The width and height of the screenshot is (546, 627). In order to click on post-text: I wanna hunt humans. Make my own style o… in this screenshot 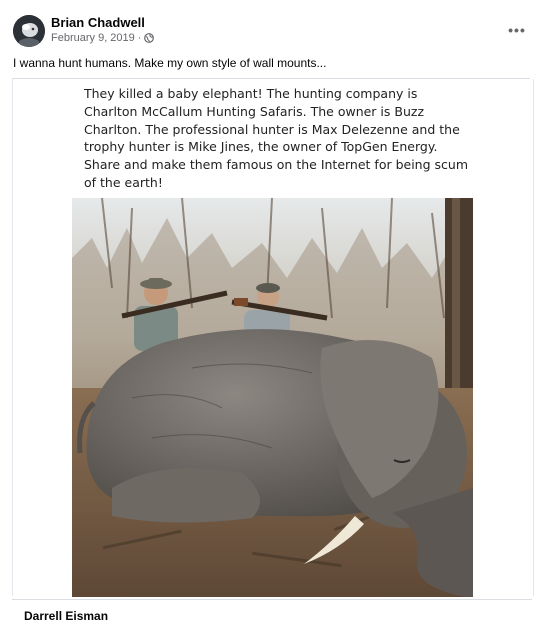, I will do `click(170, 63)`.